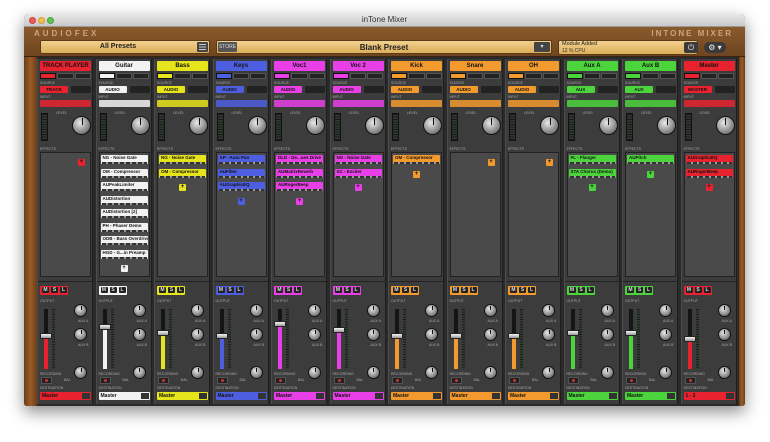 The width and height of the screenshot is (770, 442). What do you see at coordinates (124, 200) in the screenshot?
I see `effect-slot: AUDistortion` at bounding box center [124, 200].